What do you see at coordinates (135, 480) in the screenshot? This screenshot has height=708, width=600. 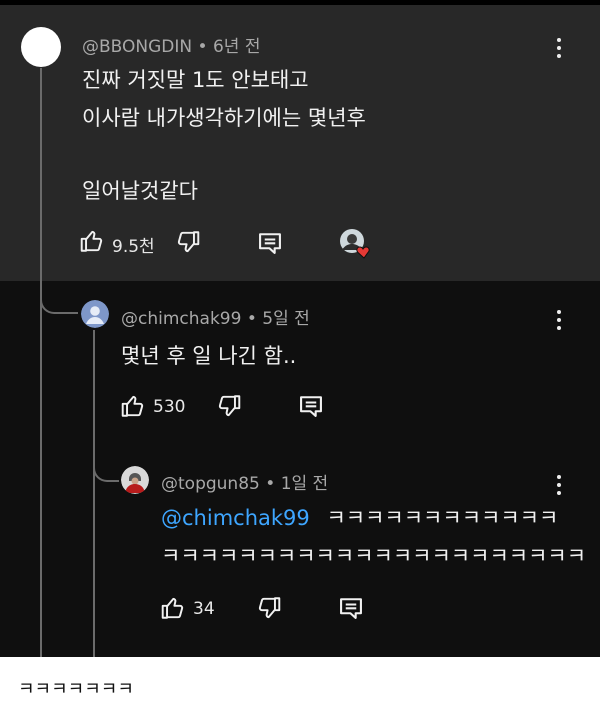 I see `avatar-topgun85` at bounding box center [135, 480].